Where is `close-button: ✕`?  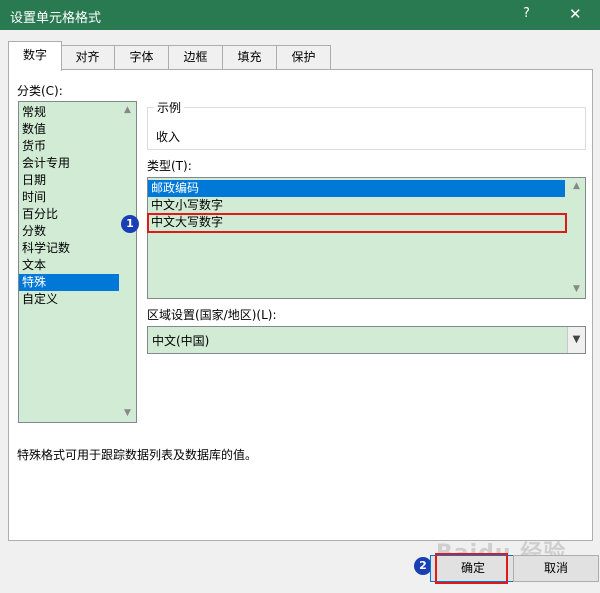
close-button: ✕ is located at coordinates (575, 14).